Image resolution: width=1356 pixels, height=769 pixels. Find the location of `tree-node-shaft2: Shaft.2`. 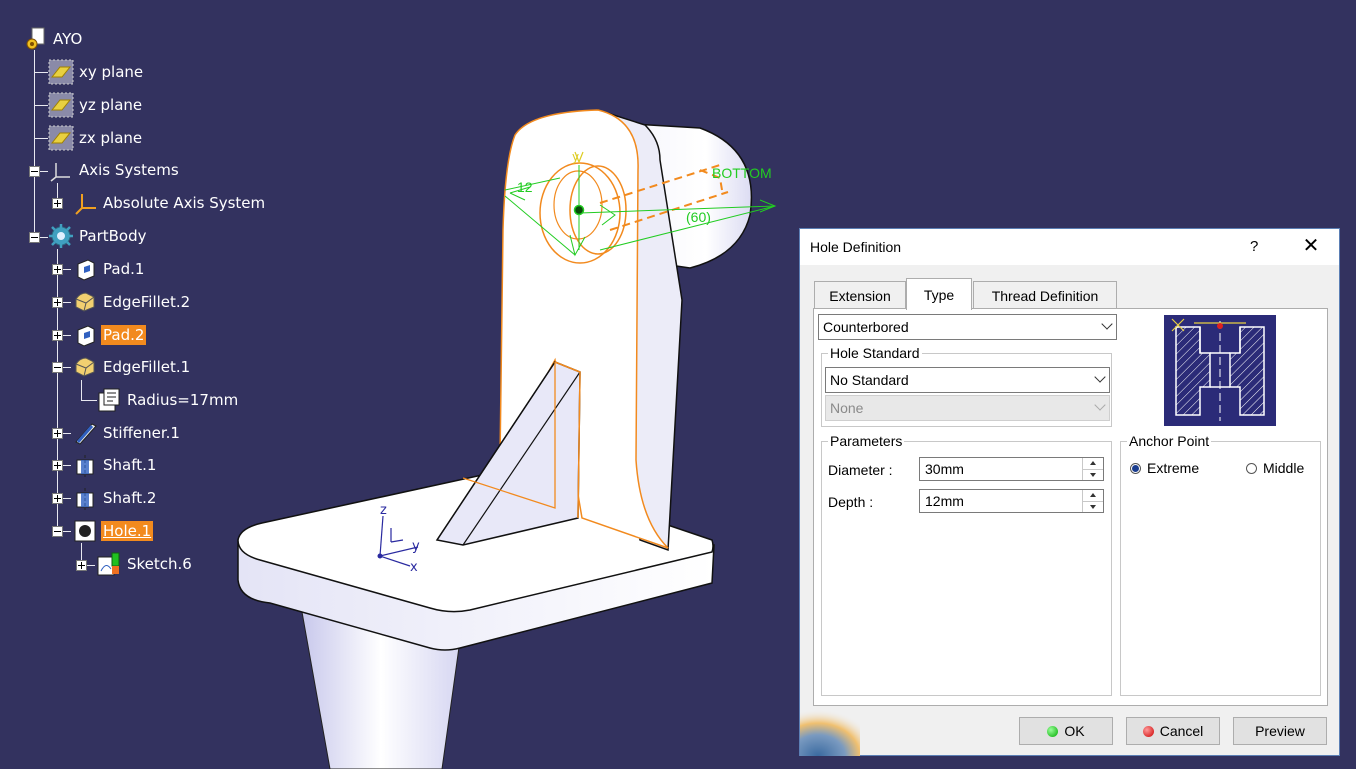

tree-node-shaft2: Shaft.2 is located at coordinates (115, 498).